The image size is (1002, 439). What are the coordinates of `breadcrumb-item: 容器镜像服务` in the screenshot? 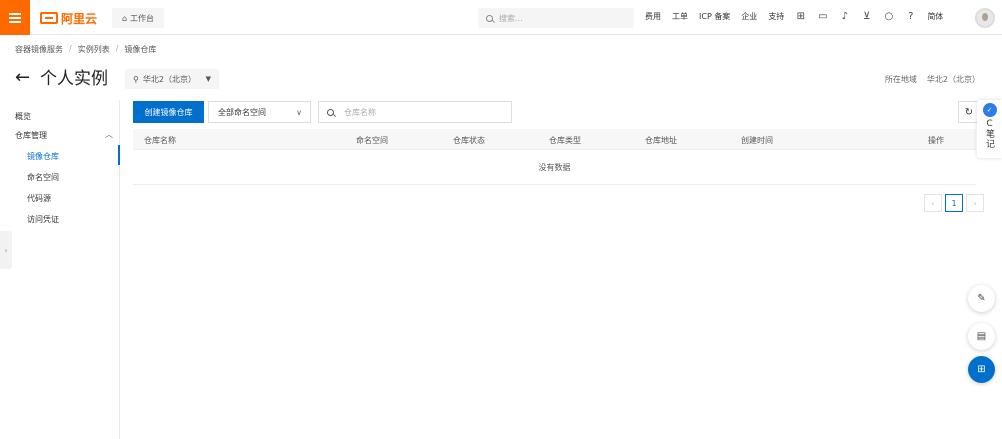 It's located at (39, 49).